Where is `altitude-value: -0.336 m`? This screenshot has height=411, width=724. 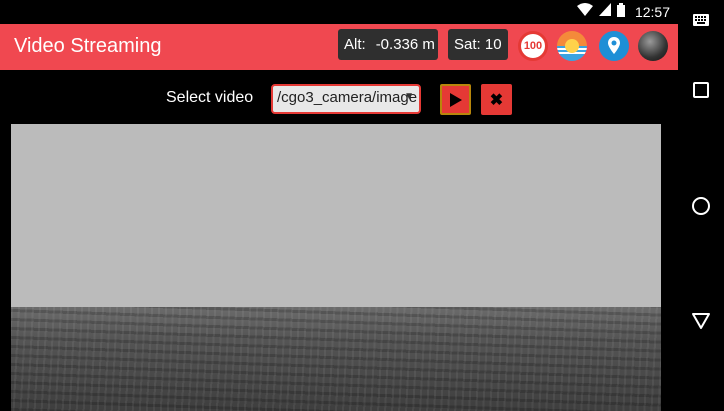 altitude-value: -0.336 m is located at coordinates (405, 44).